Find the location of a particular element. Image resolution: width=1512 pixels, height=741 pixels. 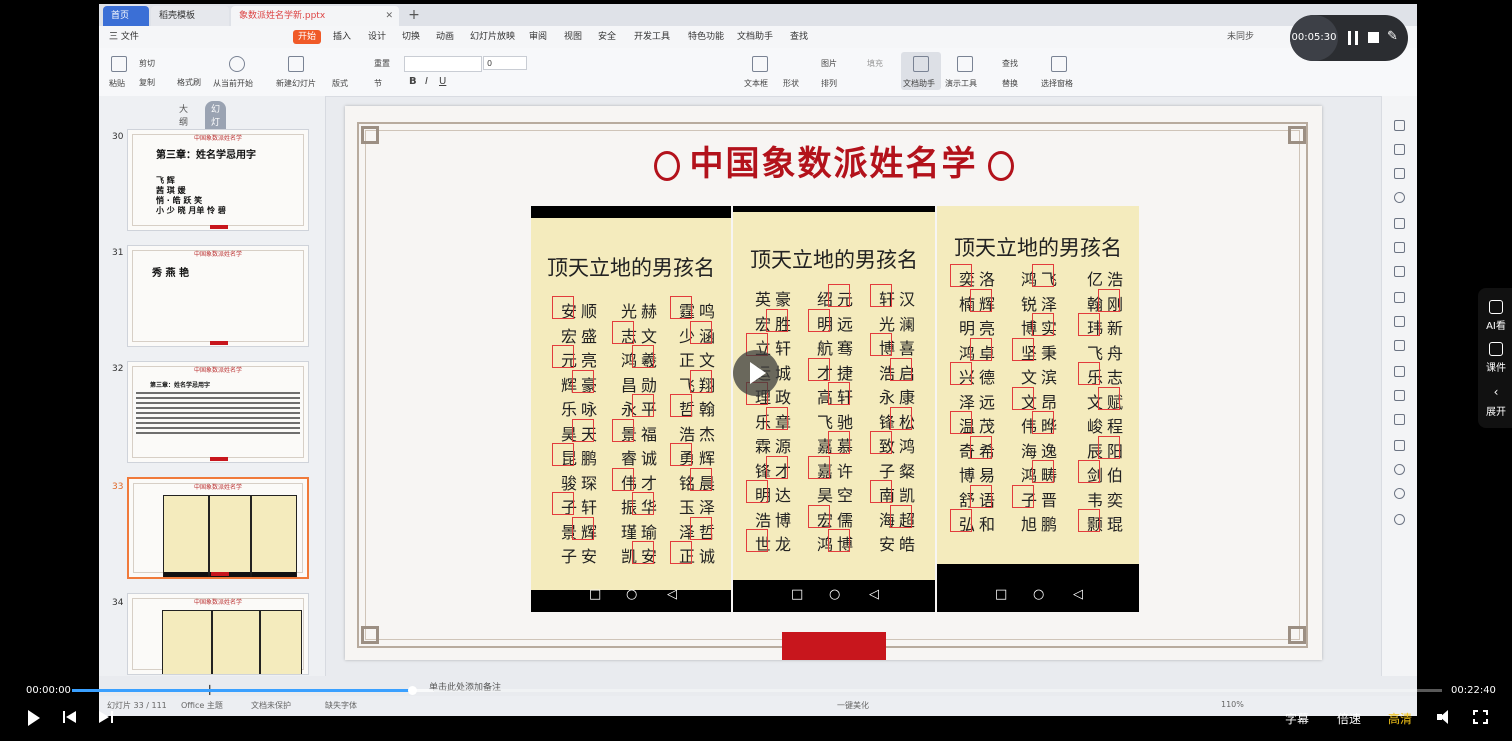

tab-document: 象数派姓名学新.pptx ✕ is located at coordinates (315, 16).